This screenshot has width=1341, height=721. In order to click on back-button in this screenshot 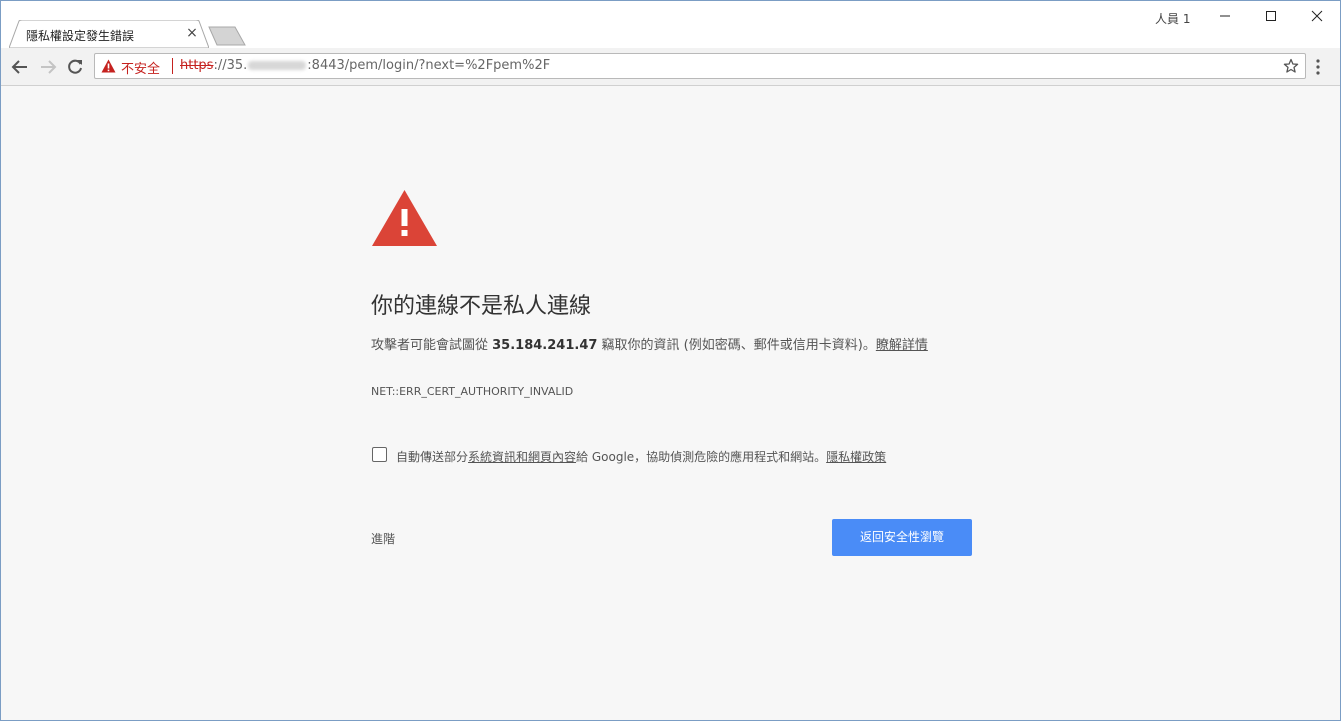, I will do `click(20, 67)`.